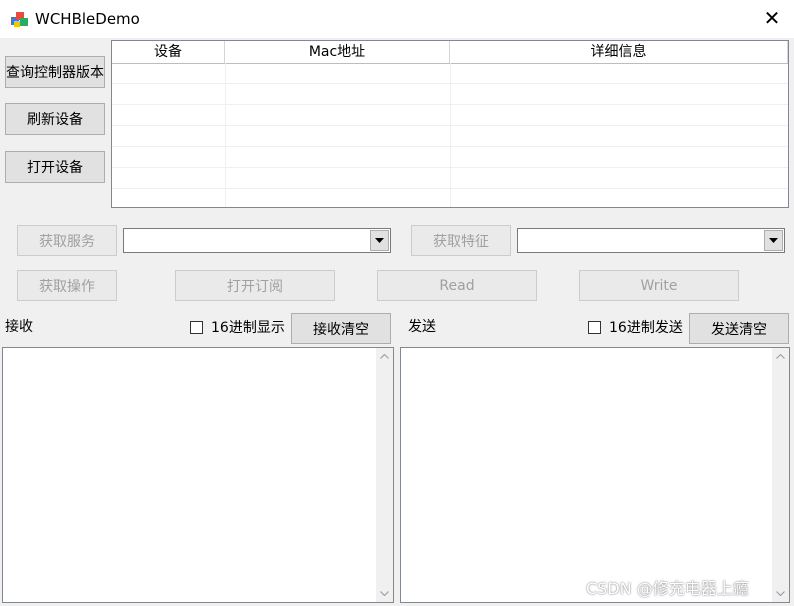  Describe the element at coordinates (257, 240) in the screenshot. I see `service-combo` at that location.